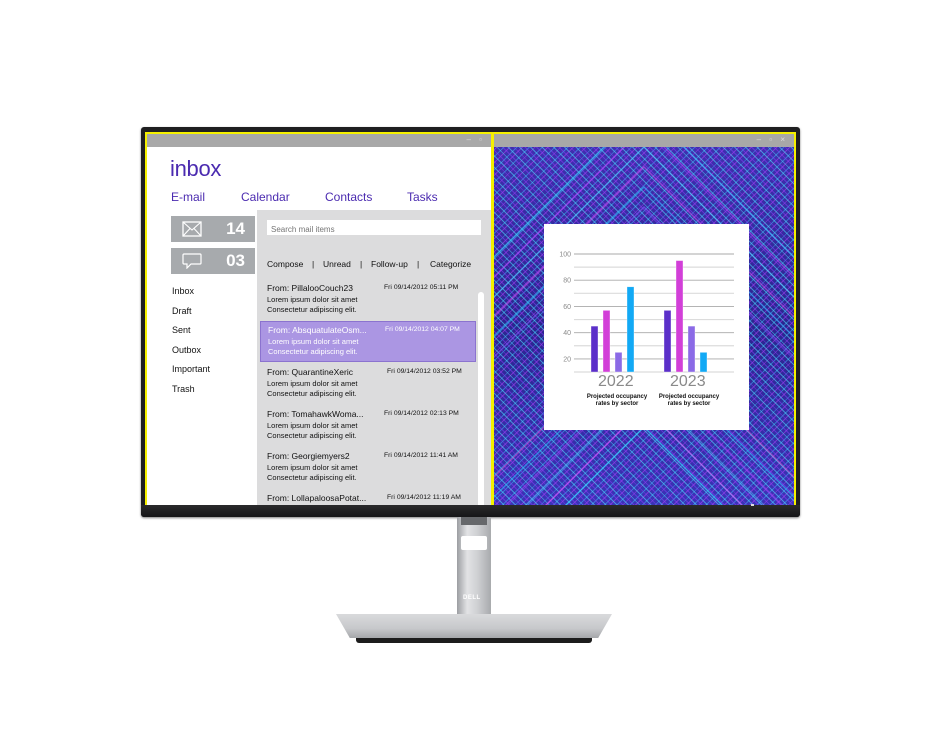 This screenshot has height=729, width=950. I want to click on folder-important: Important, so click(191, 374).